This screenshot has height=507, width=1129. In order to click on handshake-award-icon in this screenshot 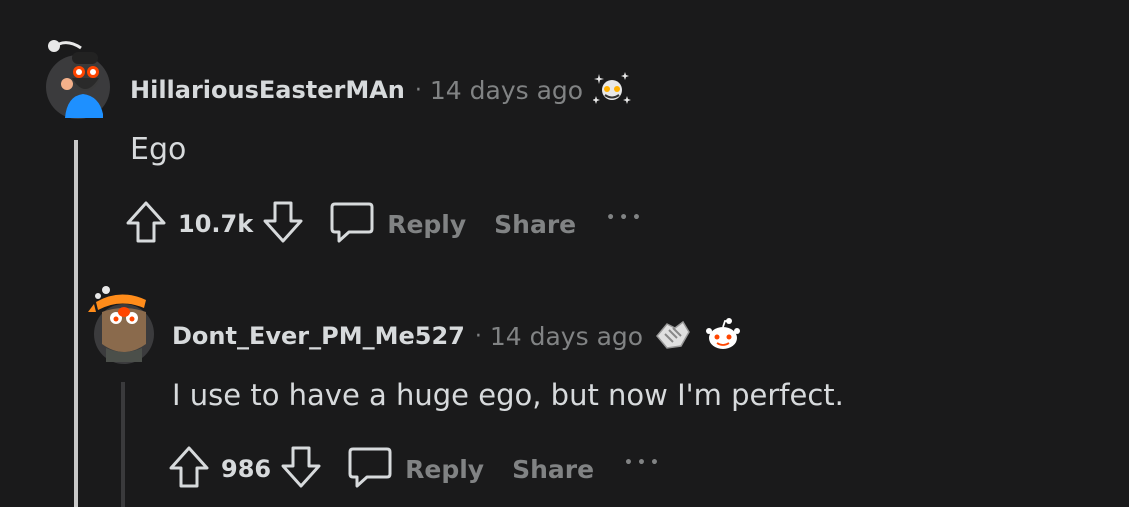, I will do `click(672, 336)`.